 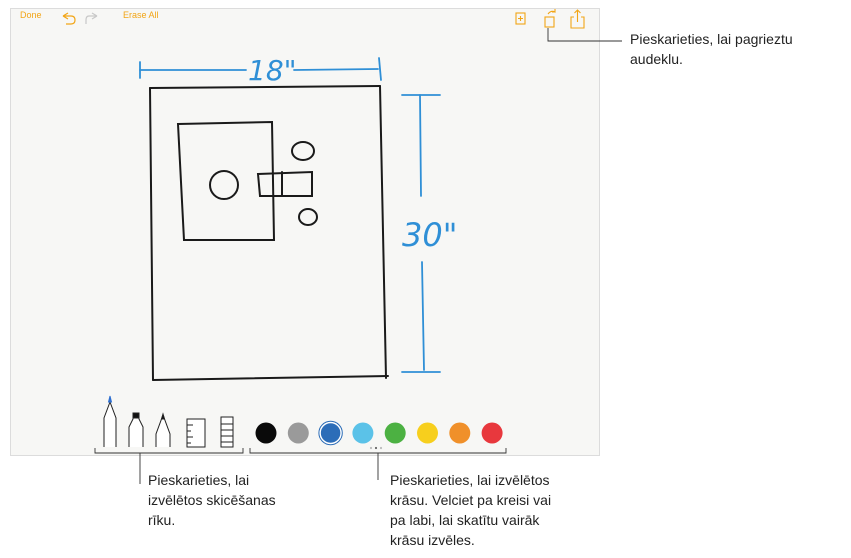 What do you see at coordinates (470, 480) in the screenshot?
I see `colors-callout-line-1: Pieskarieties, lai izvēlētos` at bounding box center [470, 480].